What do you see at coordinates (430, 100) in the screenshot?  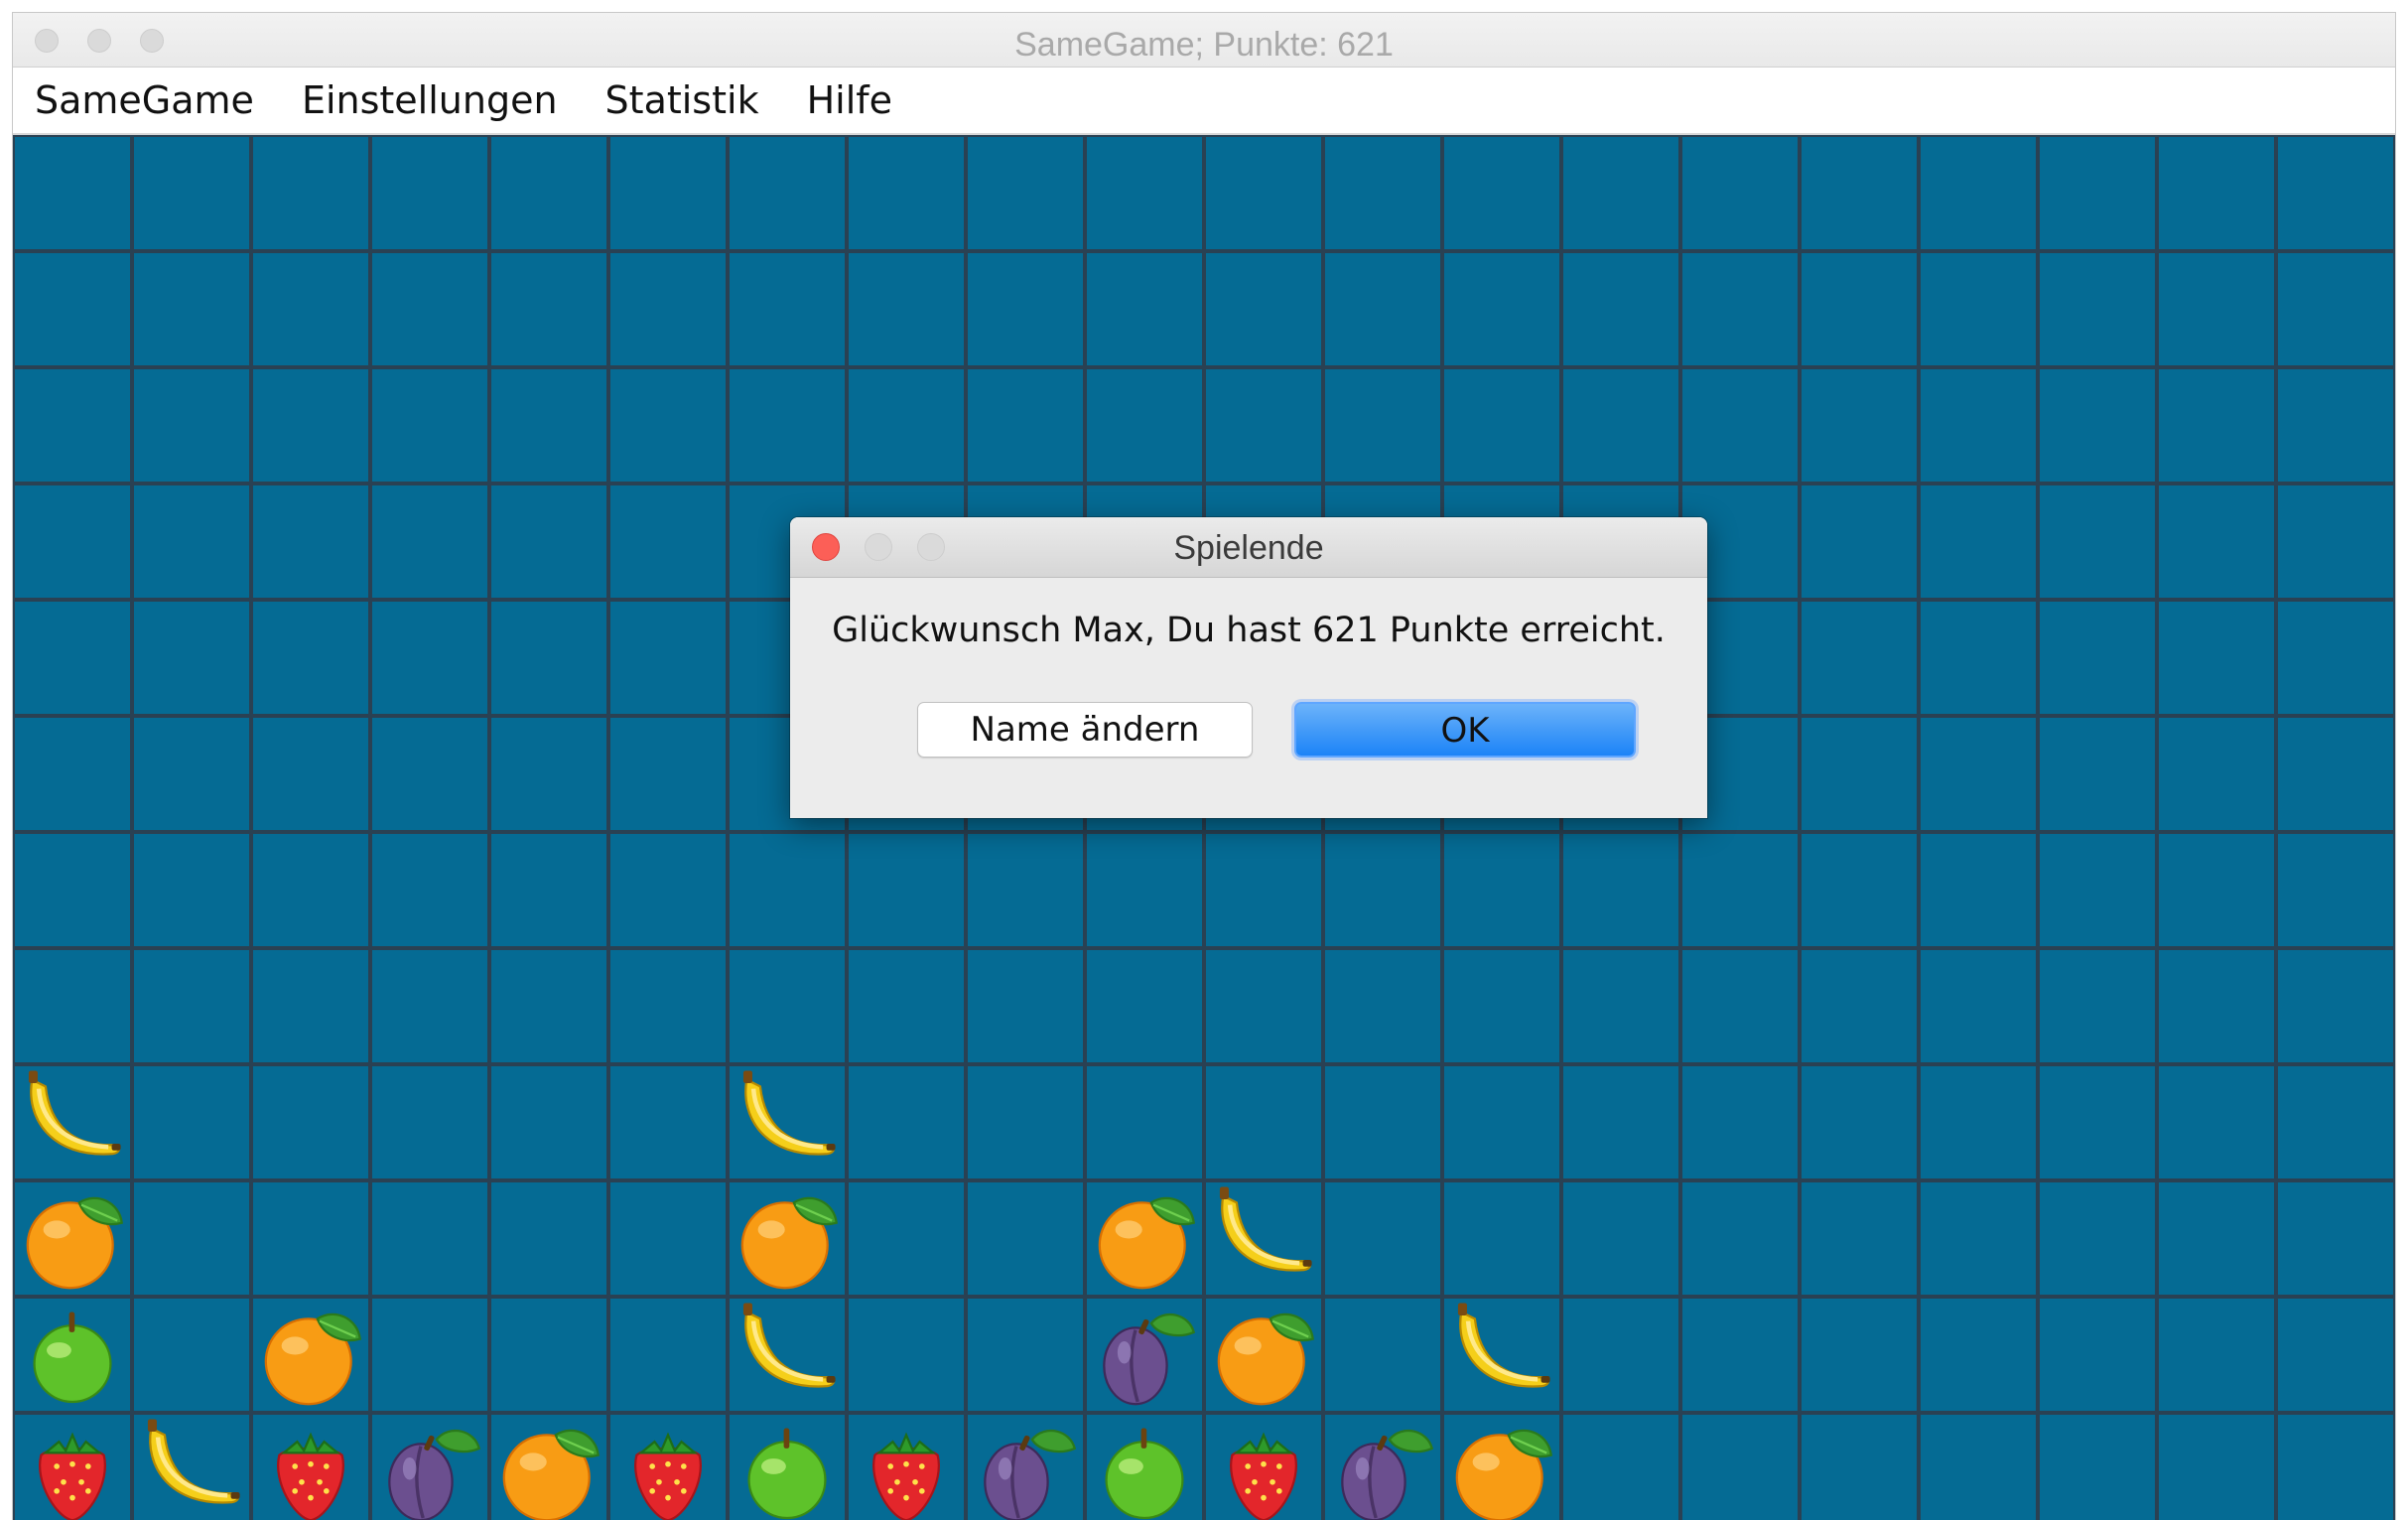 I see `menu-einstellungen: Einstellungen` at bounding box center [430, 100].